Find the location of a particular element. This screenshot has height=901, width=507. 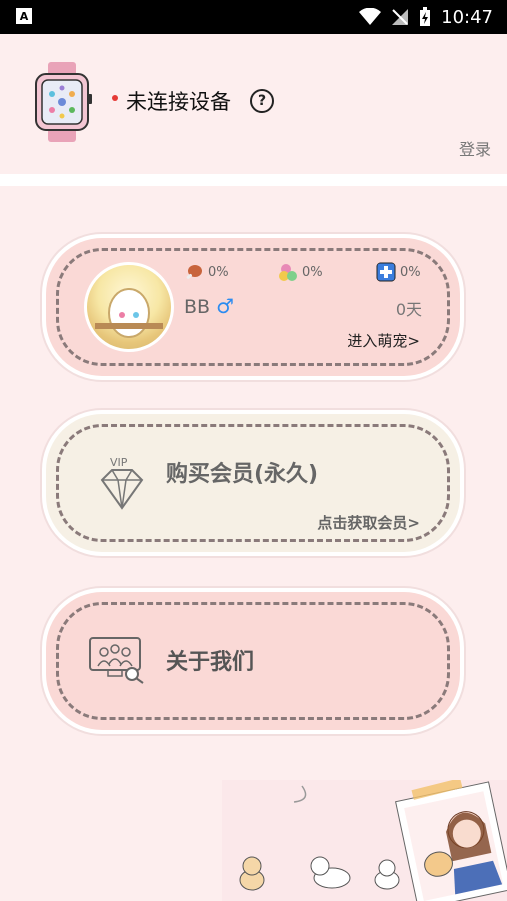

vip-diamond-icon: VIP is located at coordinates (122, 483).